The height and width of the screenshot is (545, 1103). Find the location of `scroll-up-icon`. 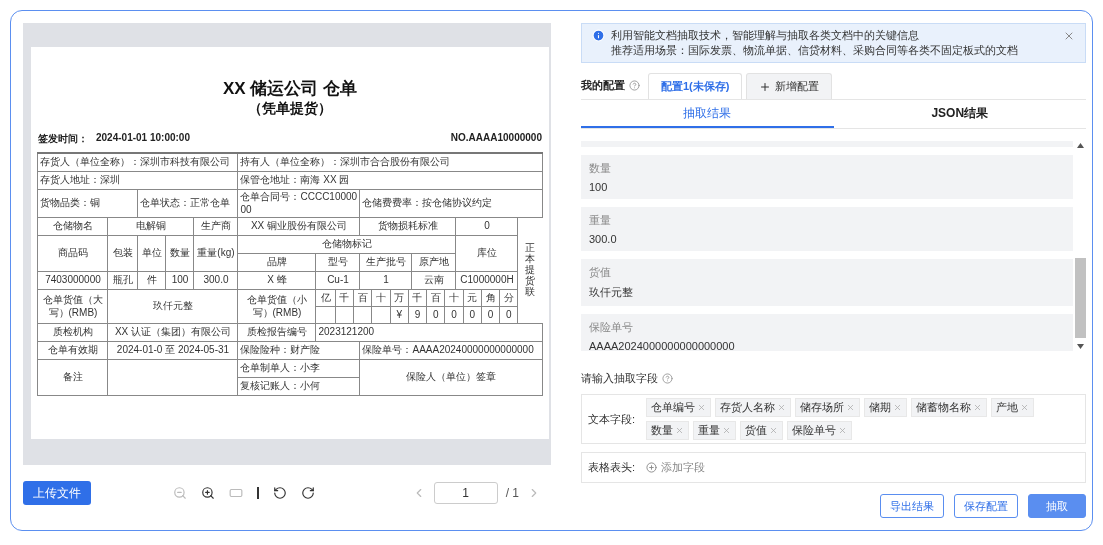

scroll-up-icon is located at coordinates (1080, 145).